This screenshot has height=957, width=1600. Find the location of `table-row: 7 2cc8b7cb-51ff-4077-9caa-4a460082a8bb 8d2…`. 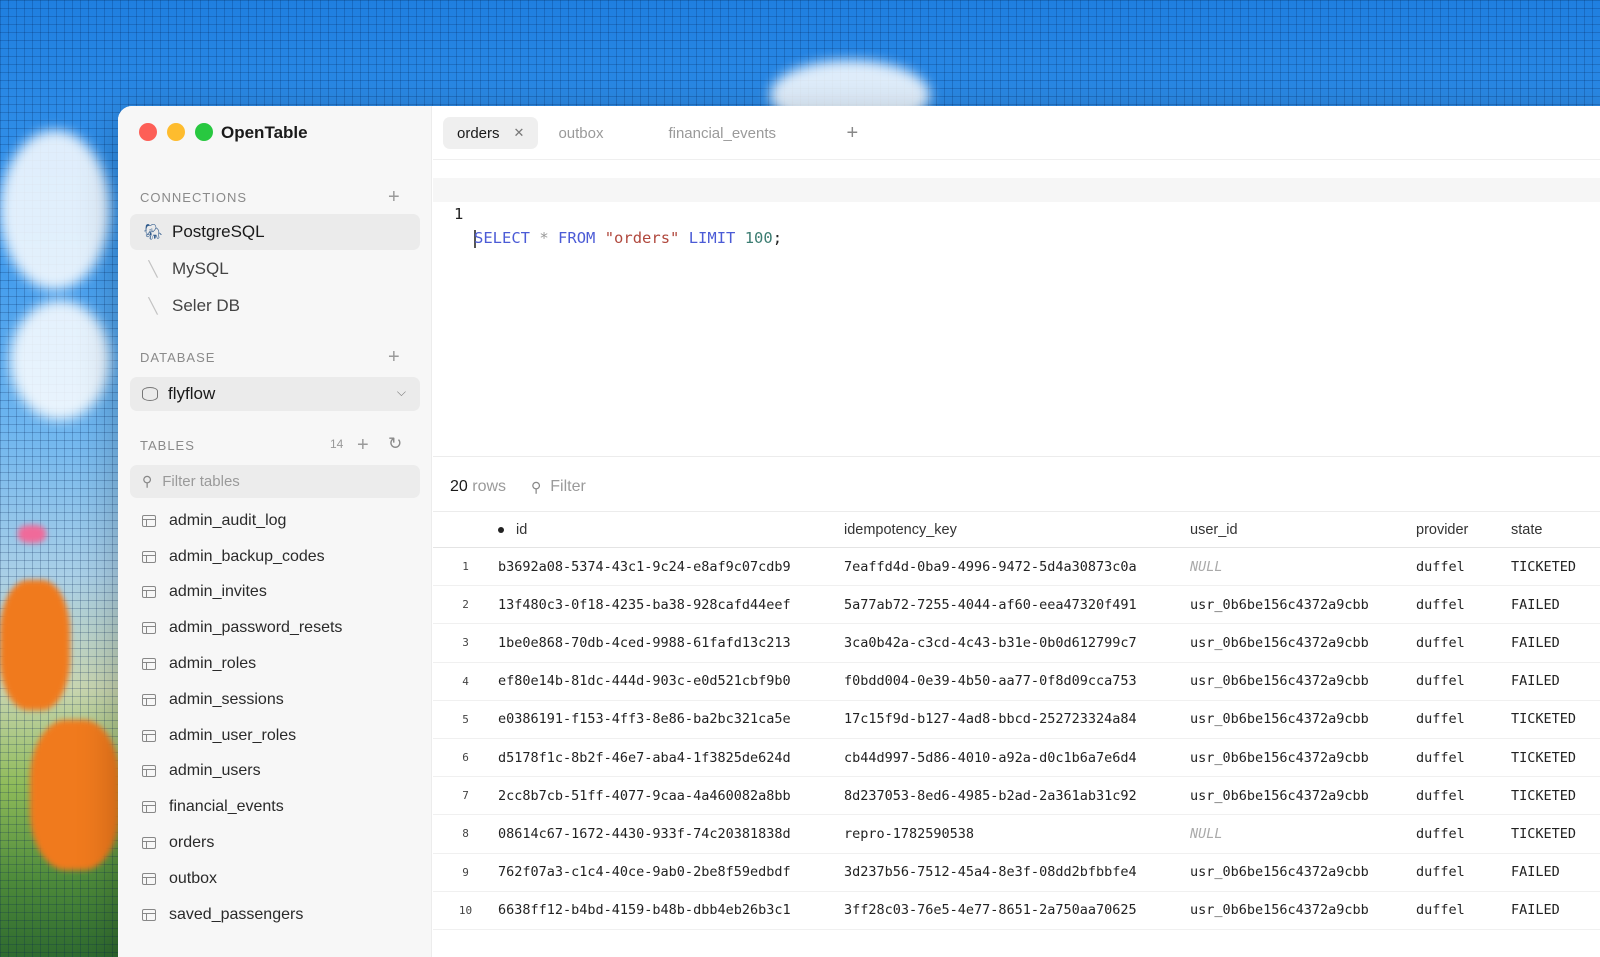

table-row: 7 2cc8b7cb-51ff-4077-9caa-4a460082a8bb 8d2… is located at coordinates (1016, 796).